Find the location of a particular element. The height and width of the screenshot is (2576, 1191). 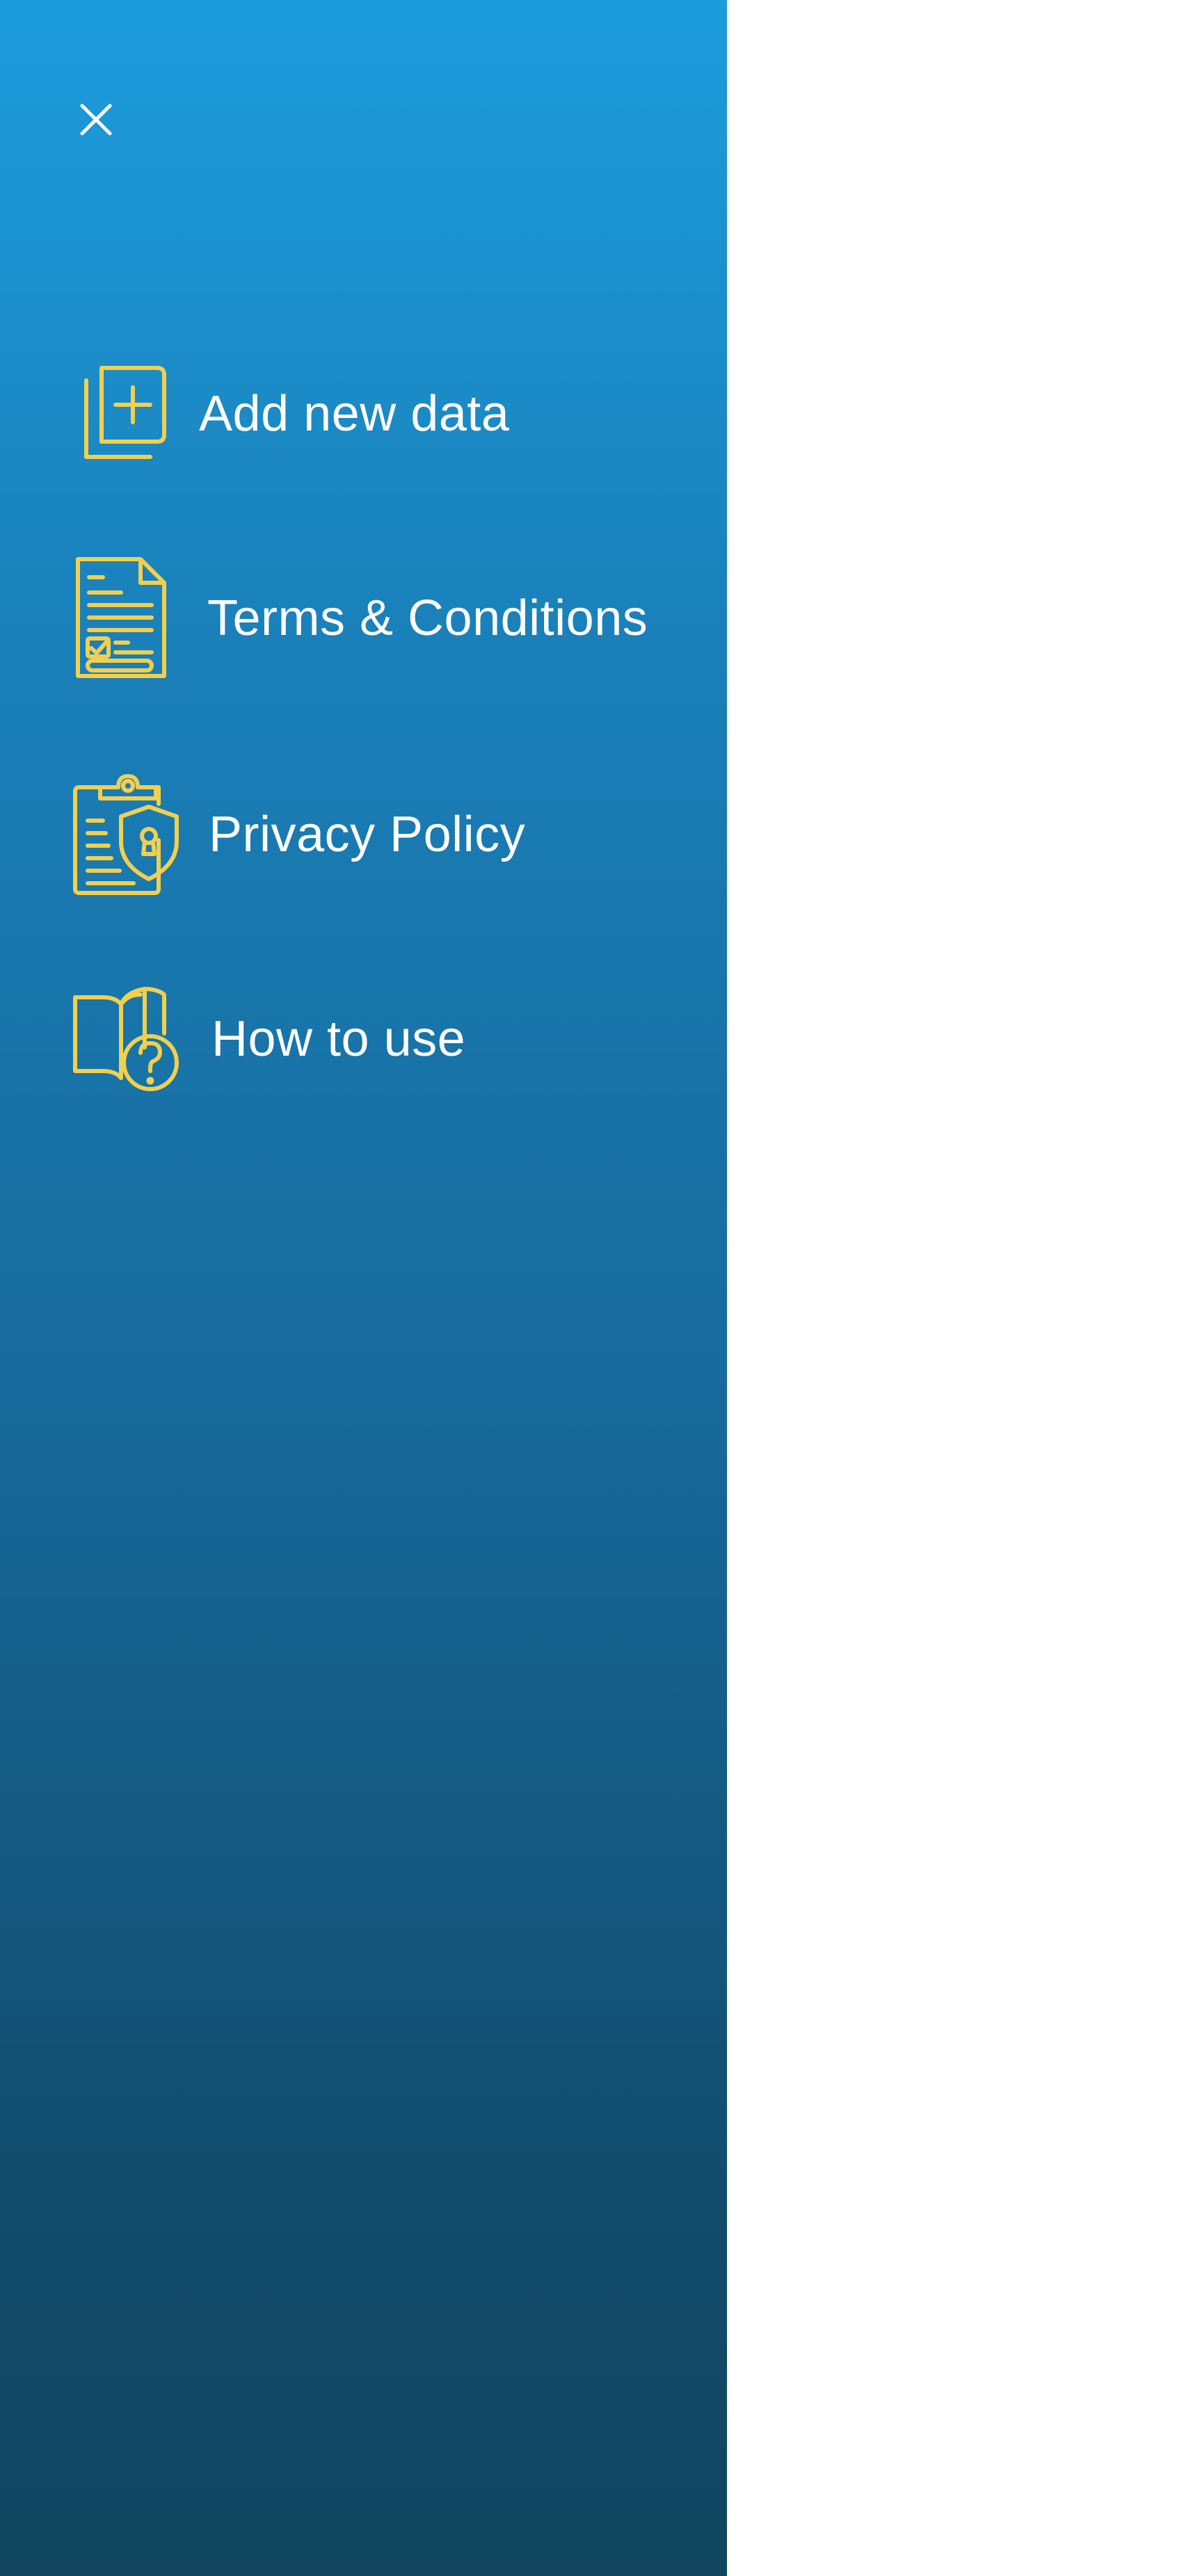

menu-item-how-to-use: How to use is located at coordinates (268, 1039).